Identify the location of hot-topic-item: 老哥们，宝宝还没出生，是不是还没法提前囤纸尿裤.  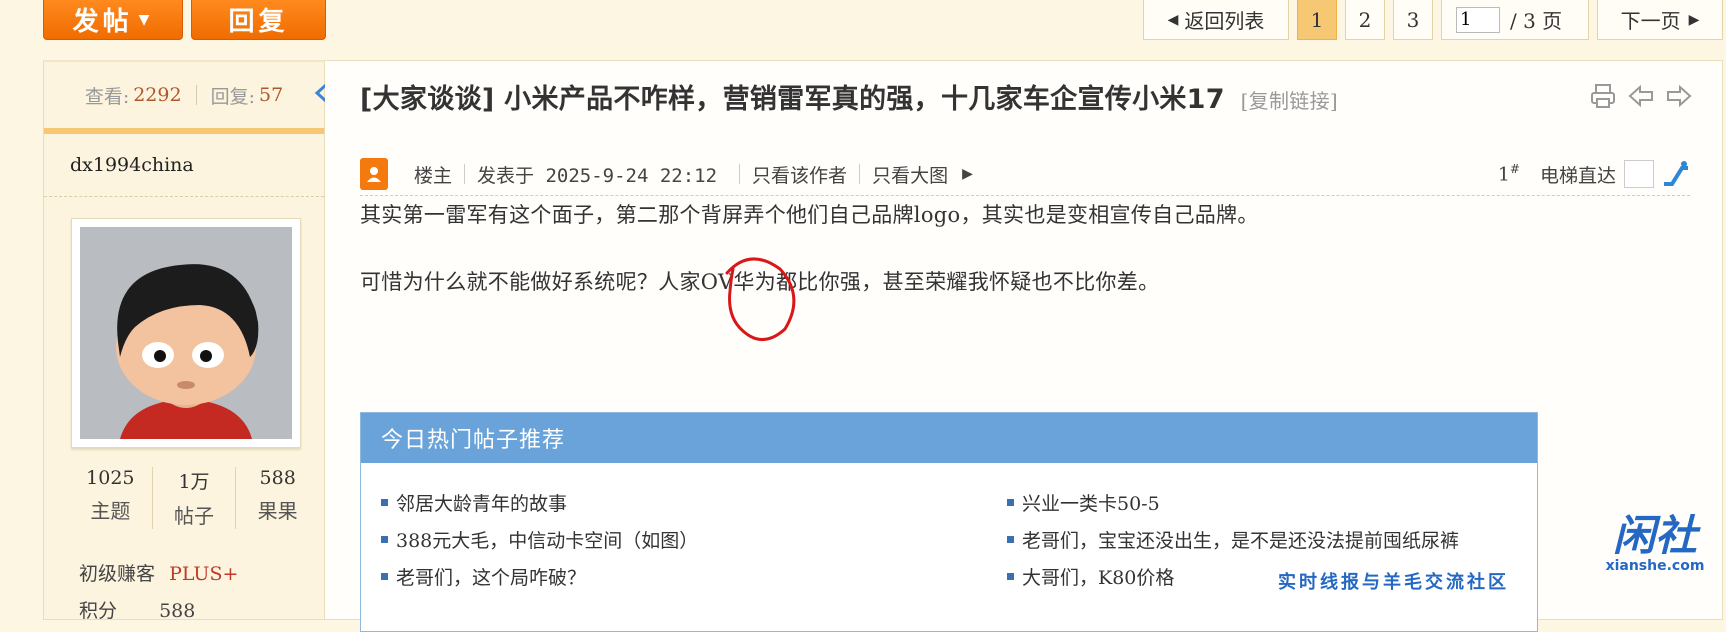
(1233, 539).